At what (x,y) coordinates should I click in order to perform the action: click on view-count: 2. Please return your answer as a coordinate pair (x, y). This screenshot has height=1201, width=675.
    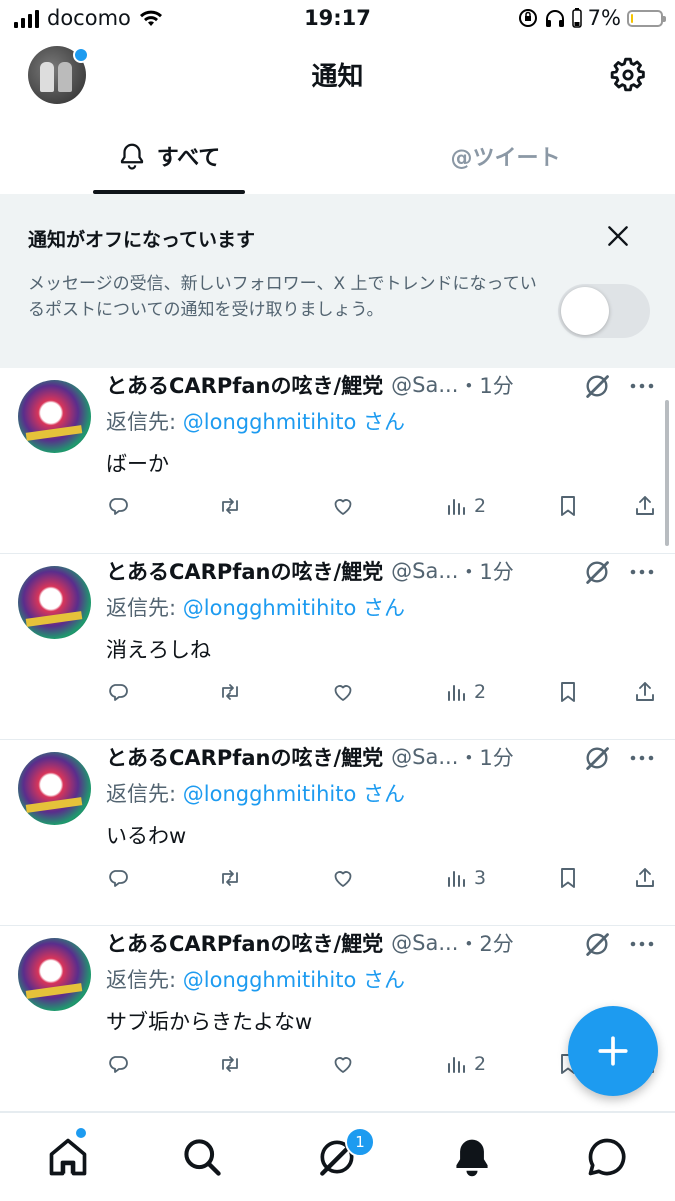
    Looking at the image, I should click on (480, 692).